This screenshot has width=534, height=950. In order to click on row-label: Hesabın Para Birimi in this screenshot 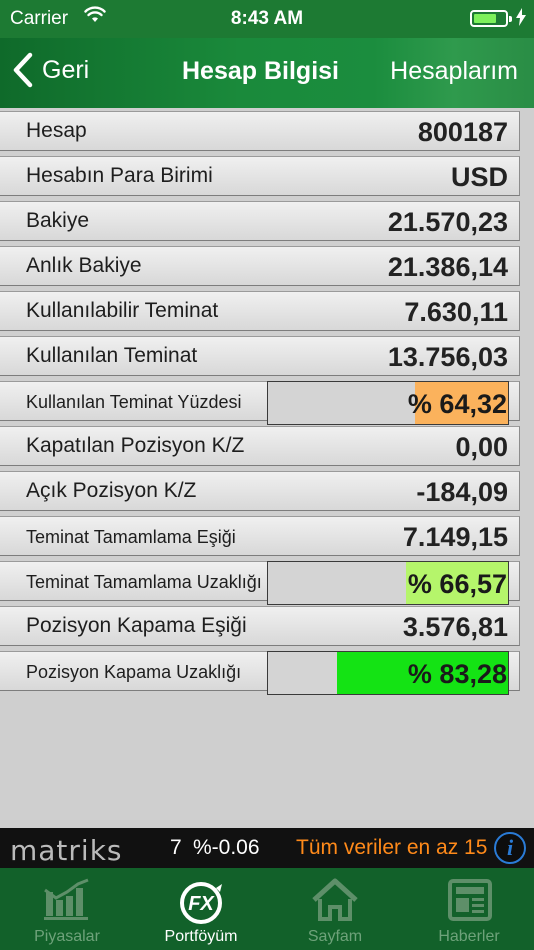, I will do `click(119, 175)`.